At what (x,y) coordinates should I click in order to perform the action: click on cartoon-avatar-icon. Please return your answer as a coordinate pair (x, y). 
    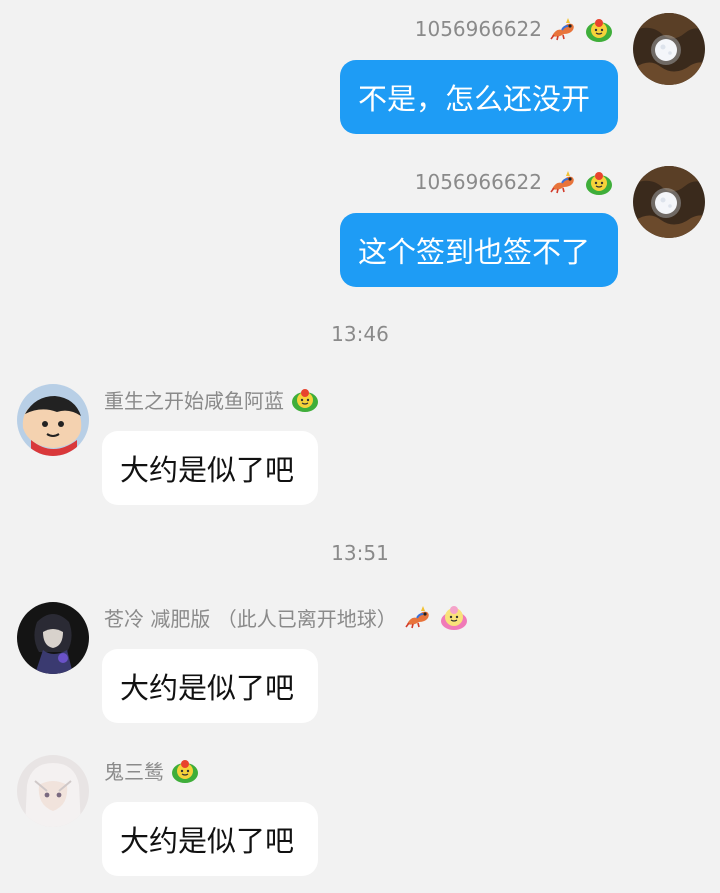
    Looking at the image, I should click on (53, 420).